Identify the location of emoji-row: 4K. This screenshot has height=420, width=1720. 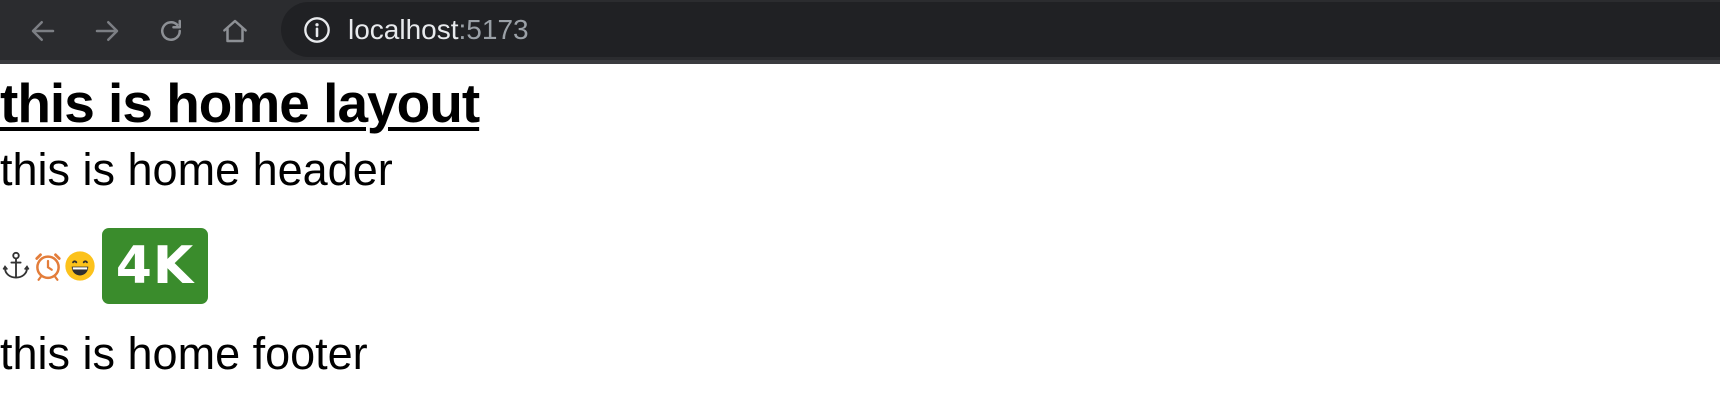
(104, 266).